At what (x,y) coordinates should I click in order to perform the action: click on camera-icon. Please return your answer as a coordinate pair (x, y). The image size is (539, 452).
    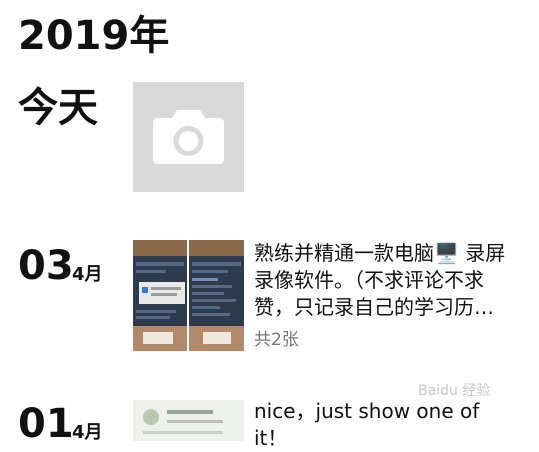
    Looking at the image, I should click on (188, 137).